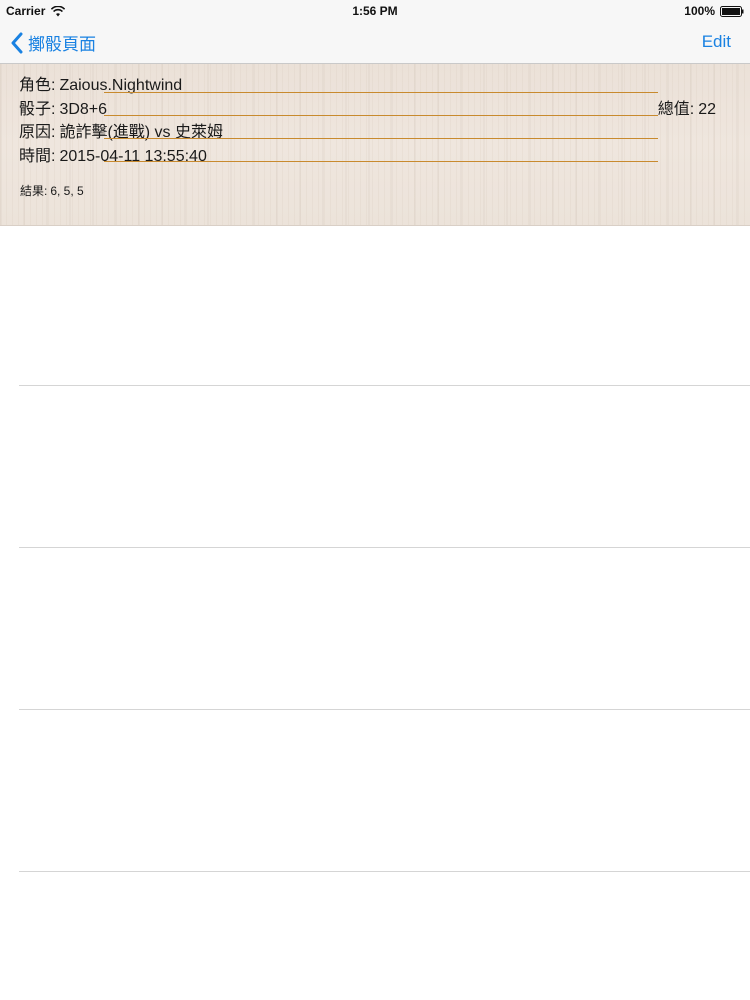 The image size is (750, 1000). Describe the element at coordinates (133, 156) in the screenshot. I see `time-value: 2015-04-11 13:55:40` at that location.